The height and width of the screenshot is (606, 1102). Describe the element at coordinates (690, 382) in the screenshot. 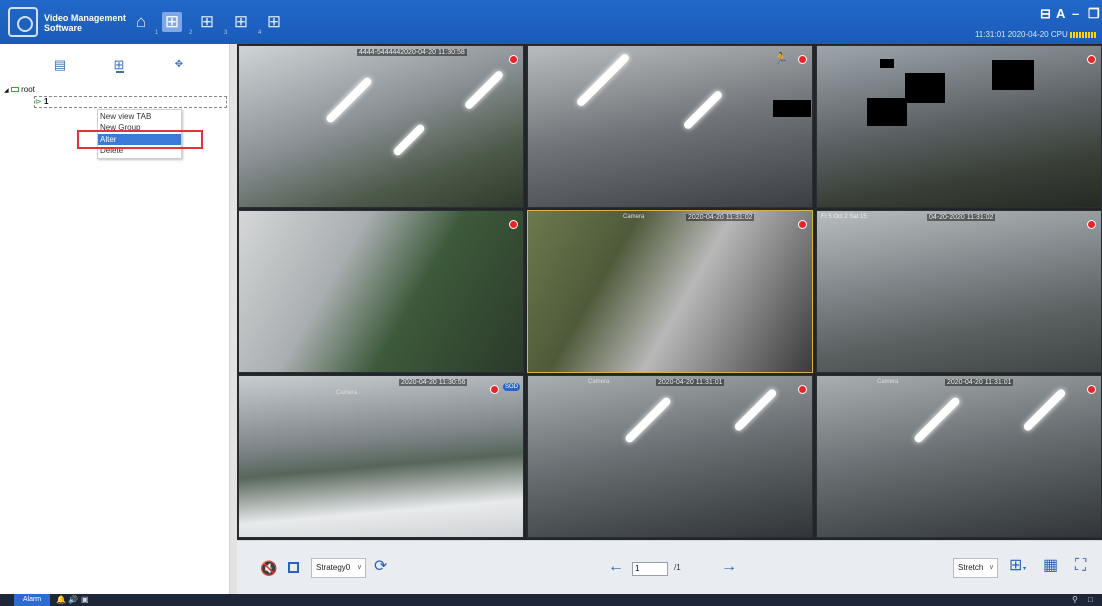

I see `cam8-timestamp: 2020-04-20 11:31:01` at that location.